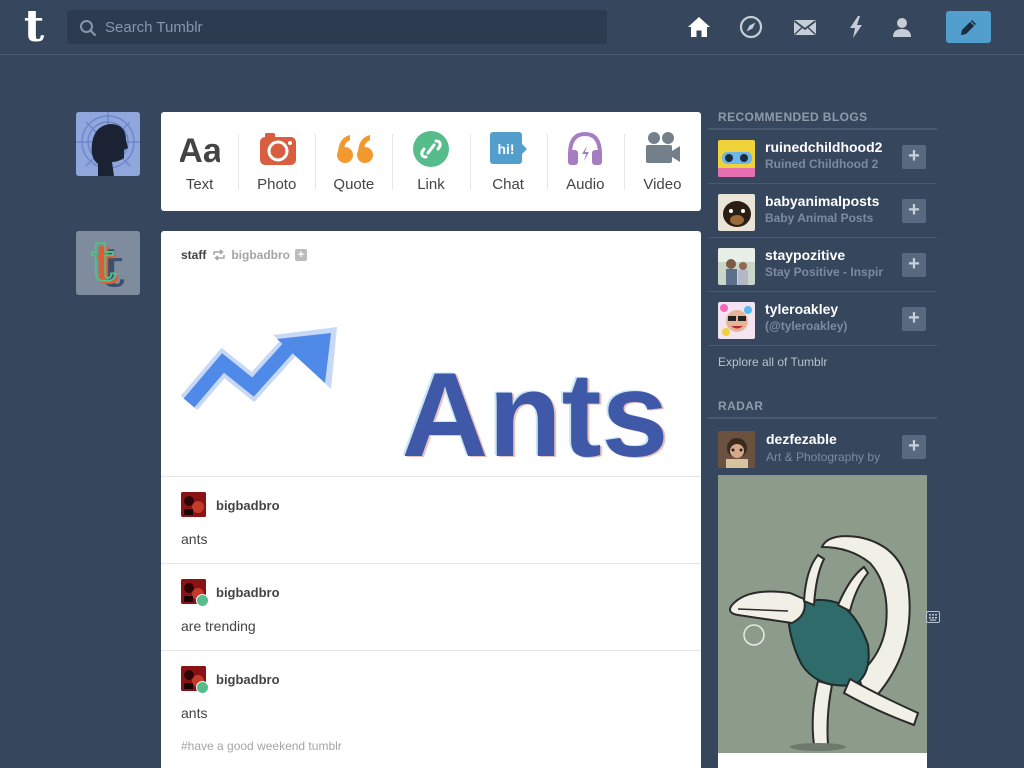 The height and width of the screenshot is (768, 1024). What do you see at coordinates (824, 272) in the screenshot?
I see `blog-title: Stay Positive - Inspir` at bounding box center [824, 272].